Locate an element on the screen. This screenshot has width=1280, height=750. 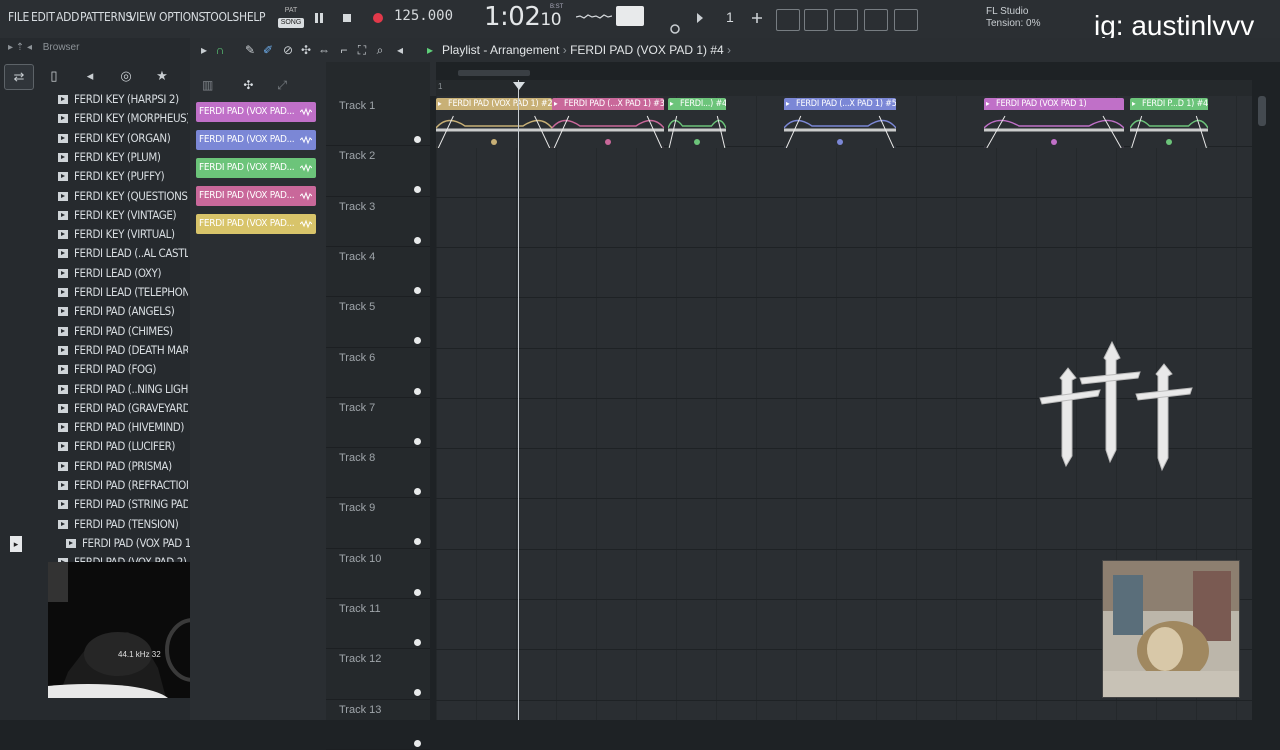
playlist-clip: FERDI PAD (VOX PAD 1) is located at coordinates (1054, 123).